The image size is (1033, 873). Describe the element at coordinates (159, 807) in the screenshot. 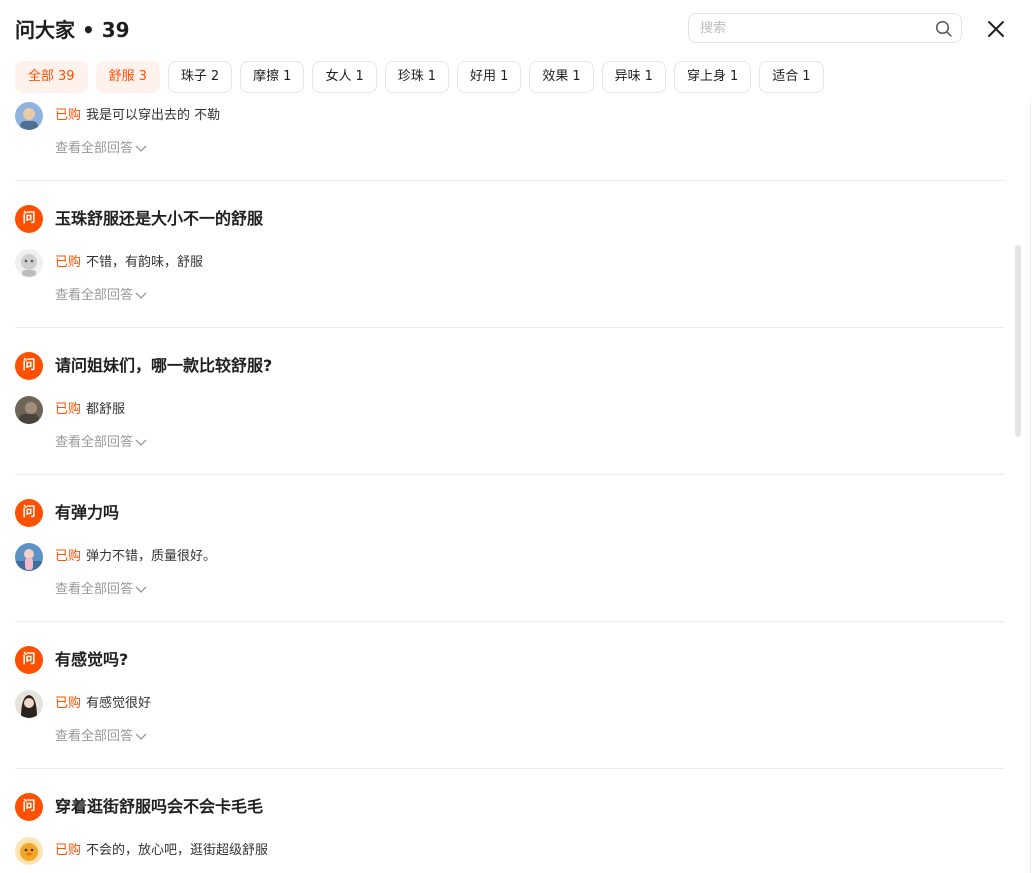

I see `question-text: 穿着逛街舒服吗会不会卡毛毛` at that location.